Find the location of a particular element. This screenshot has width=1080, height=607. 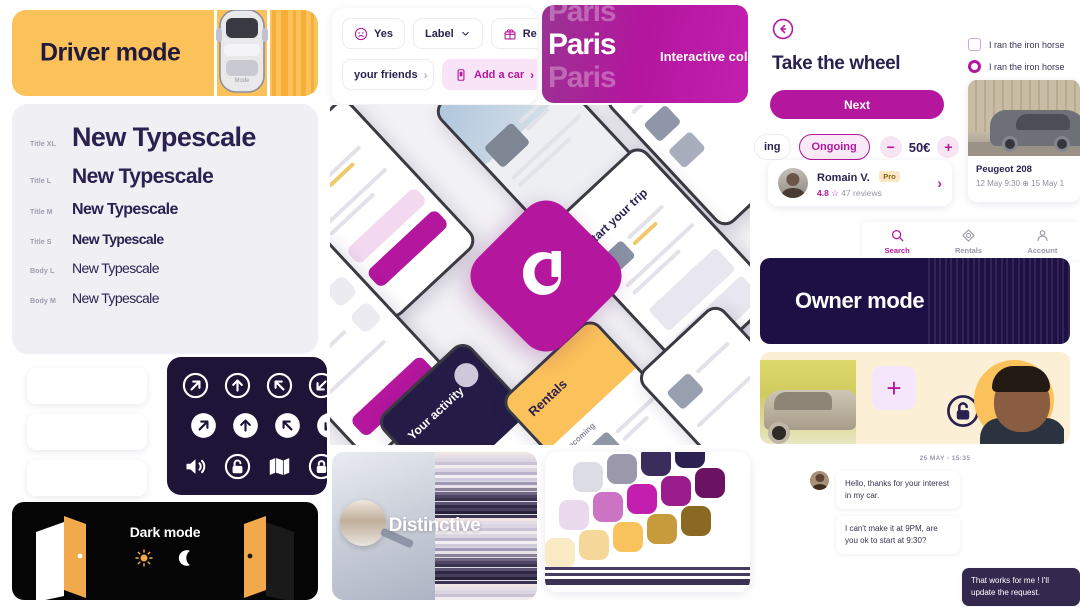

arrow-up-left-filled-icon is located at coordinates (287, 425).